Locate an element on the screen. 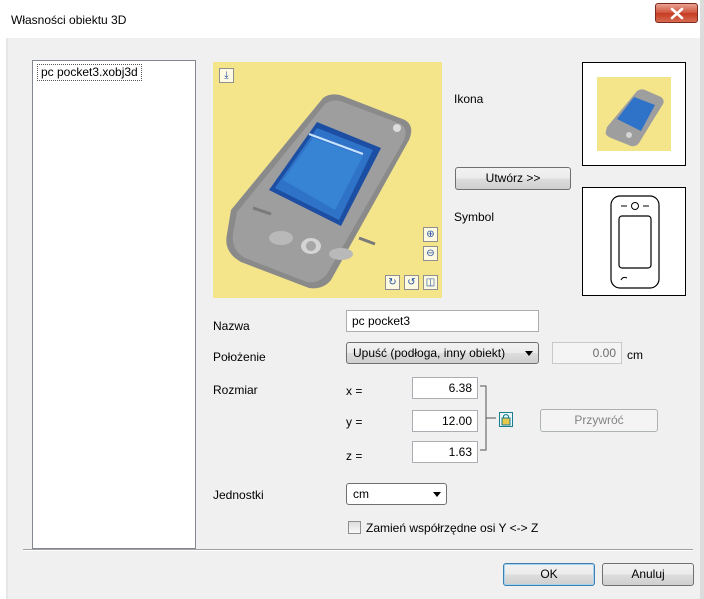 The image size is (704, 599). ok-button: OK is located at coordinates (549, 574).